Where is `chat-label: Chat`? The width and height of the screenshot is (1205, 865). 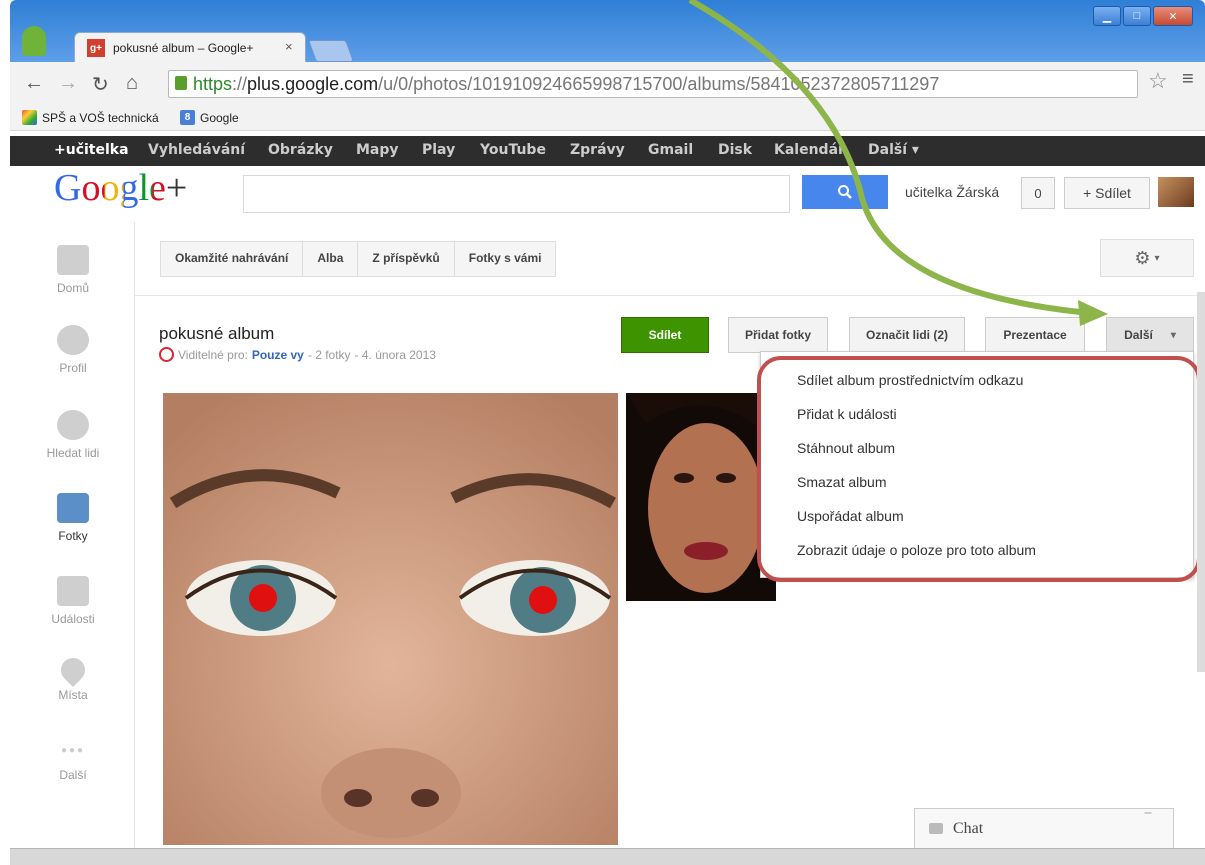 chat-label: Chat is located at coordinates (968, 828).